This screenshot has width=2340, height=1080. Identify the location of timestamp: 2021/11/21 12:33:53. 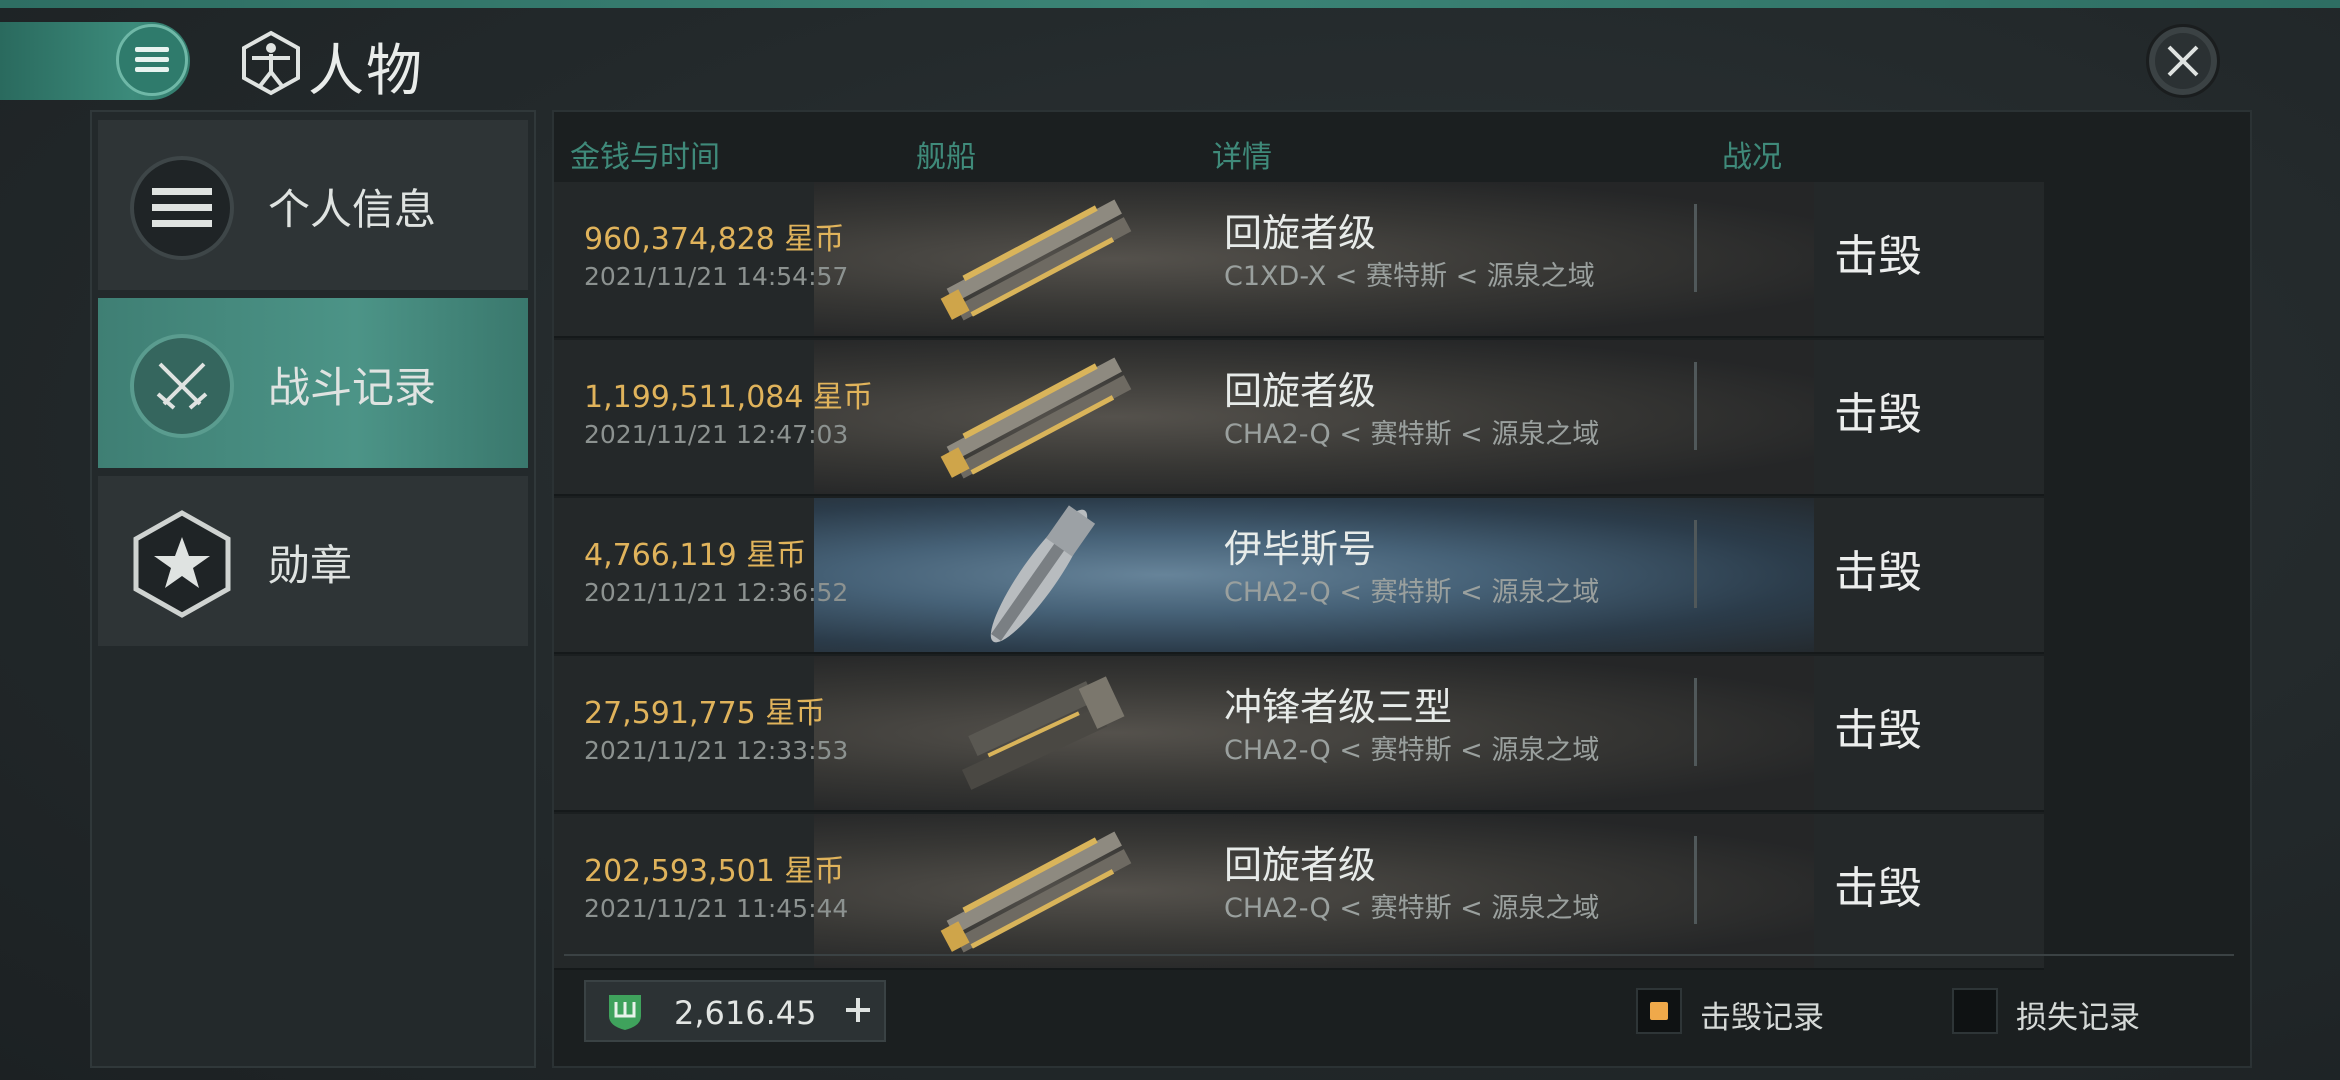
(716, 750).